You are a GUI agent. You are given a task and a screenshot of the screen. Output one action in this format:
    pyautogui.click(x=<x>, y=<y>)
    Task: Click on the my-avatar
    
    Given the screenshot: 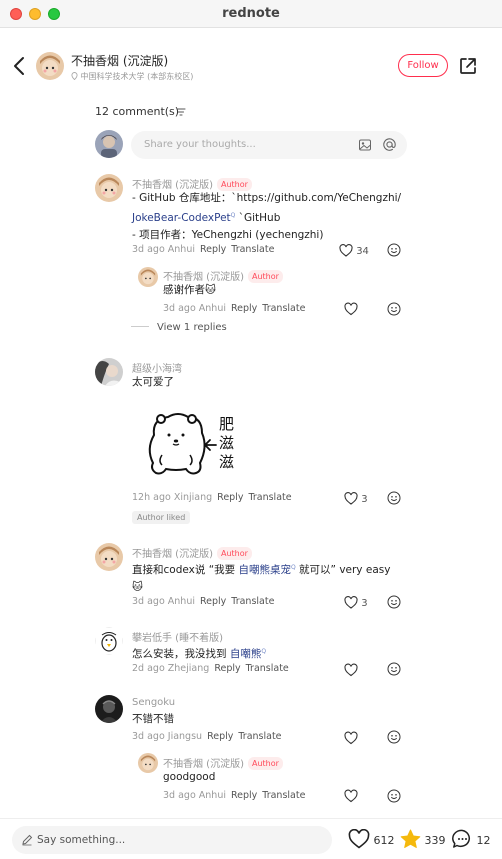 What is the action you would take?
    pyautogui.click(x=109, y=144)
    